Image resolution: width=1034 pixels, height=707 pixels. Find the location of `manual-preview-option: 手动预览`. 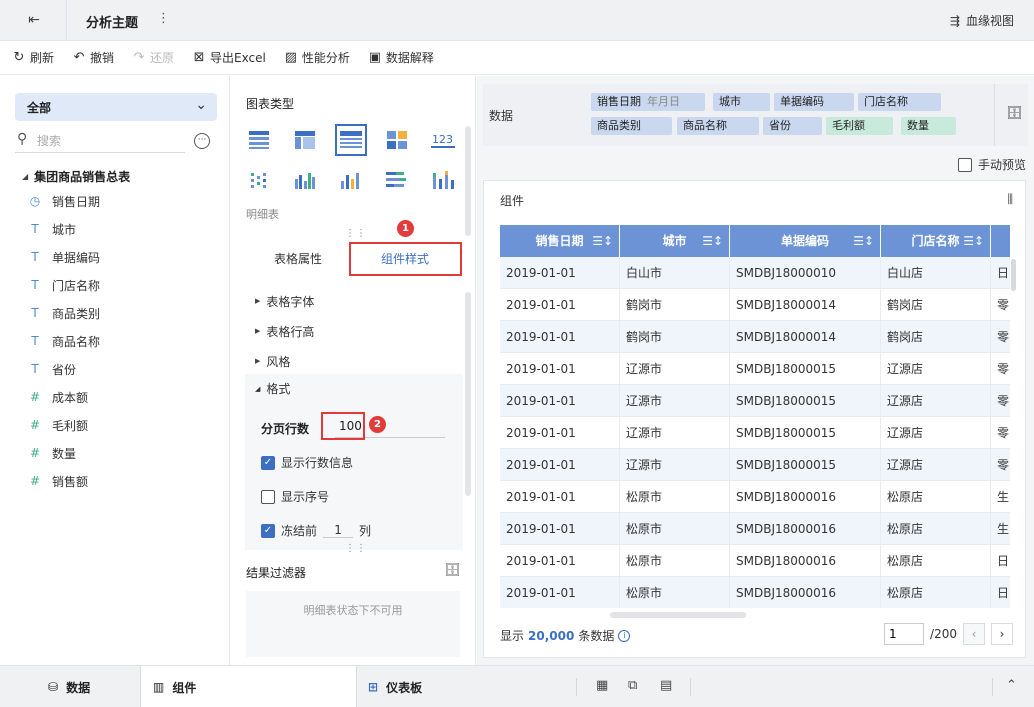

manual-preview-option: 手动预览 is located at coordinates (991, 164).